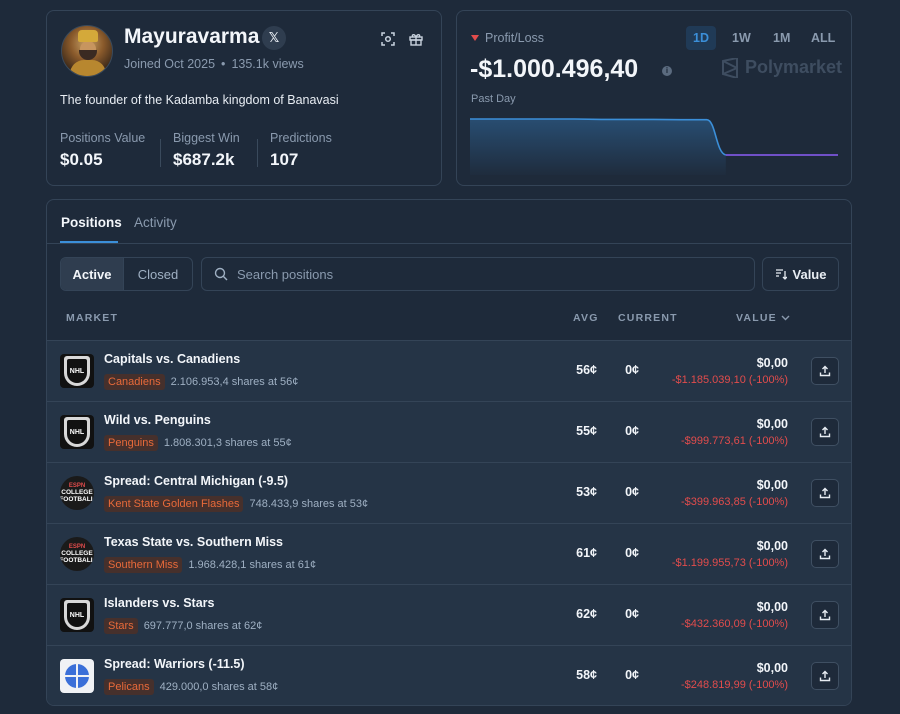 The image size is (900, 714). What do you see at coordinates (267, 64) in the screenshot?
I see `view-count: 135.1k views` at bounding box center [267, 64].